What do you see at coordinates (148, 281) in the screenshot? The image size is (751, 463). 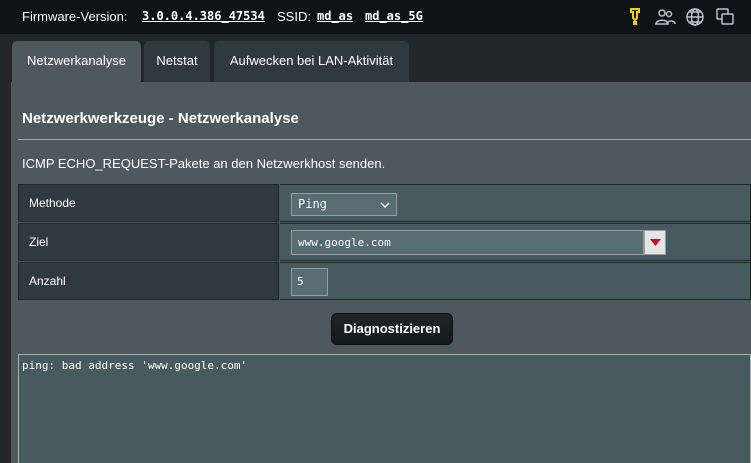 I see `count-label: Anzahl` at bounding box center [148, 281].